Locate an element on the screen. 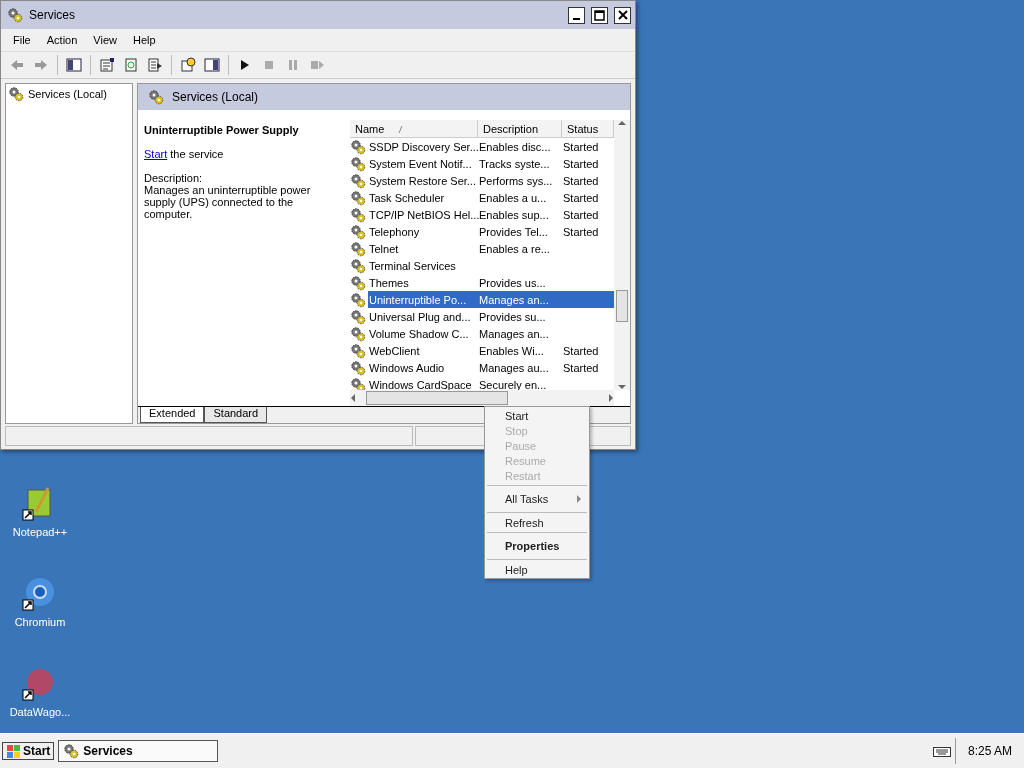  action-pane-icon is located at coordinates (212, 65).